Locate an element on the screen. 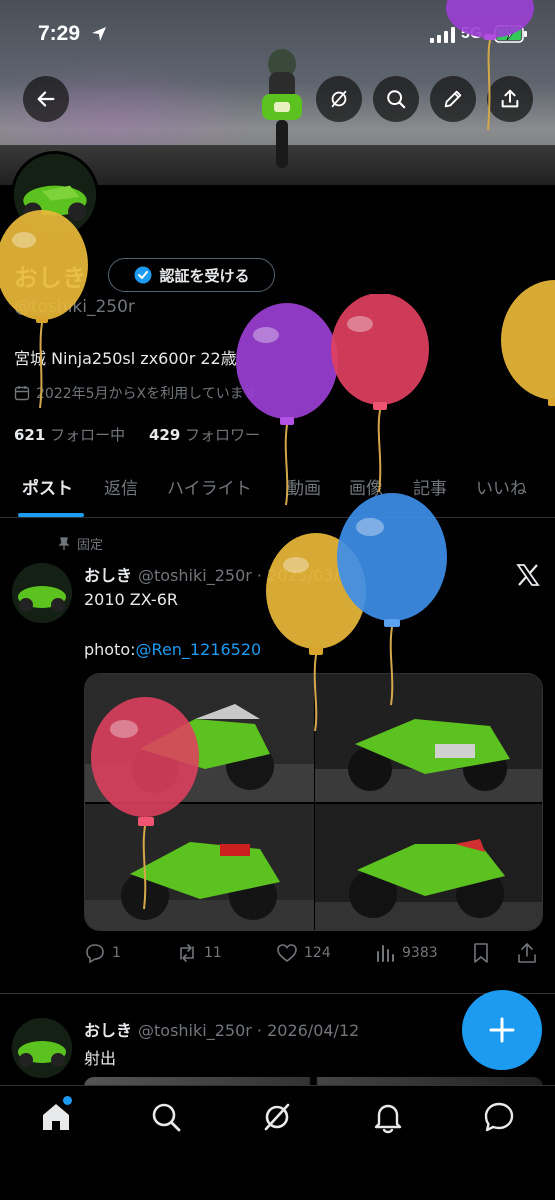 The height and width of the screenshot is (1200, 555). post-photo-credit: photo:@Ren_1216520 is located at coordinates (172, 649).